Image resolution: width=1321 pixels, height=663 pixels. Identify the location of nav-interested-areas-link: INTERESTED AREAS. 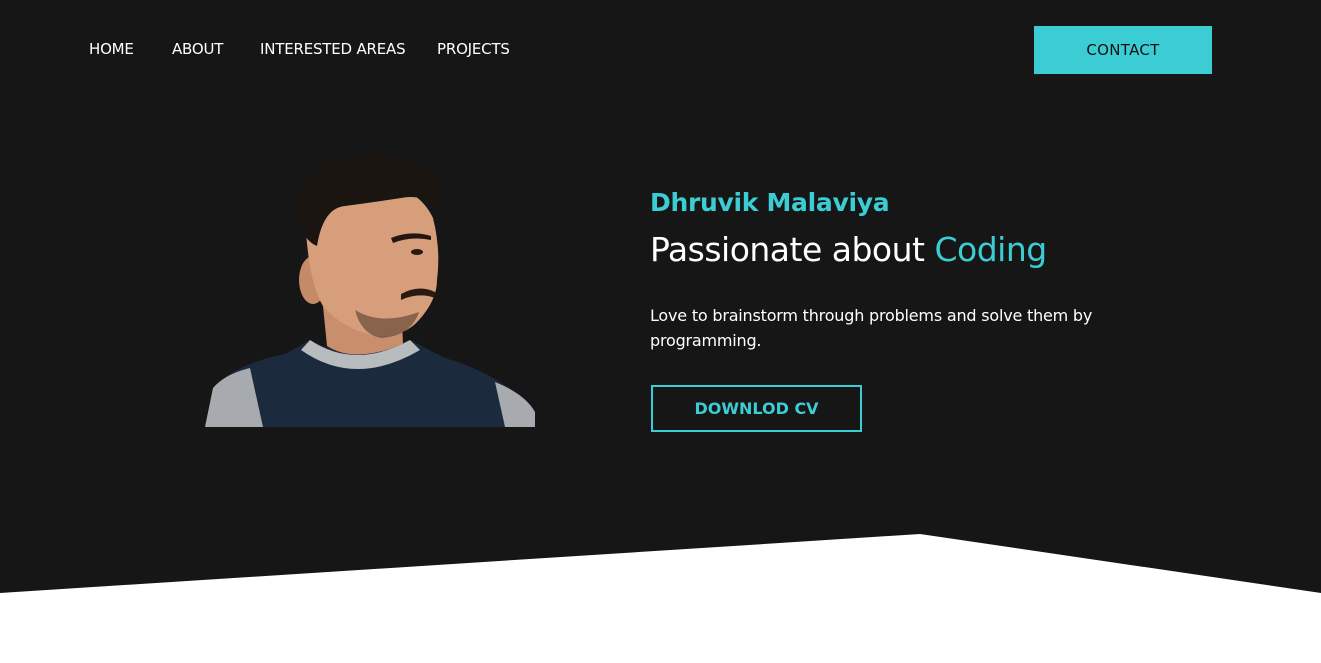
(333, 49).